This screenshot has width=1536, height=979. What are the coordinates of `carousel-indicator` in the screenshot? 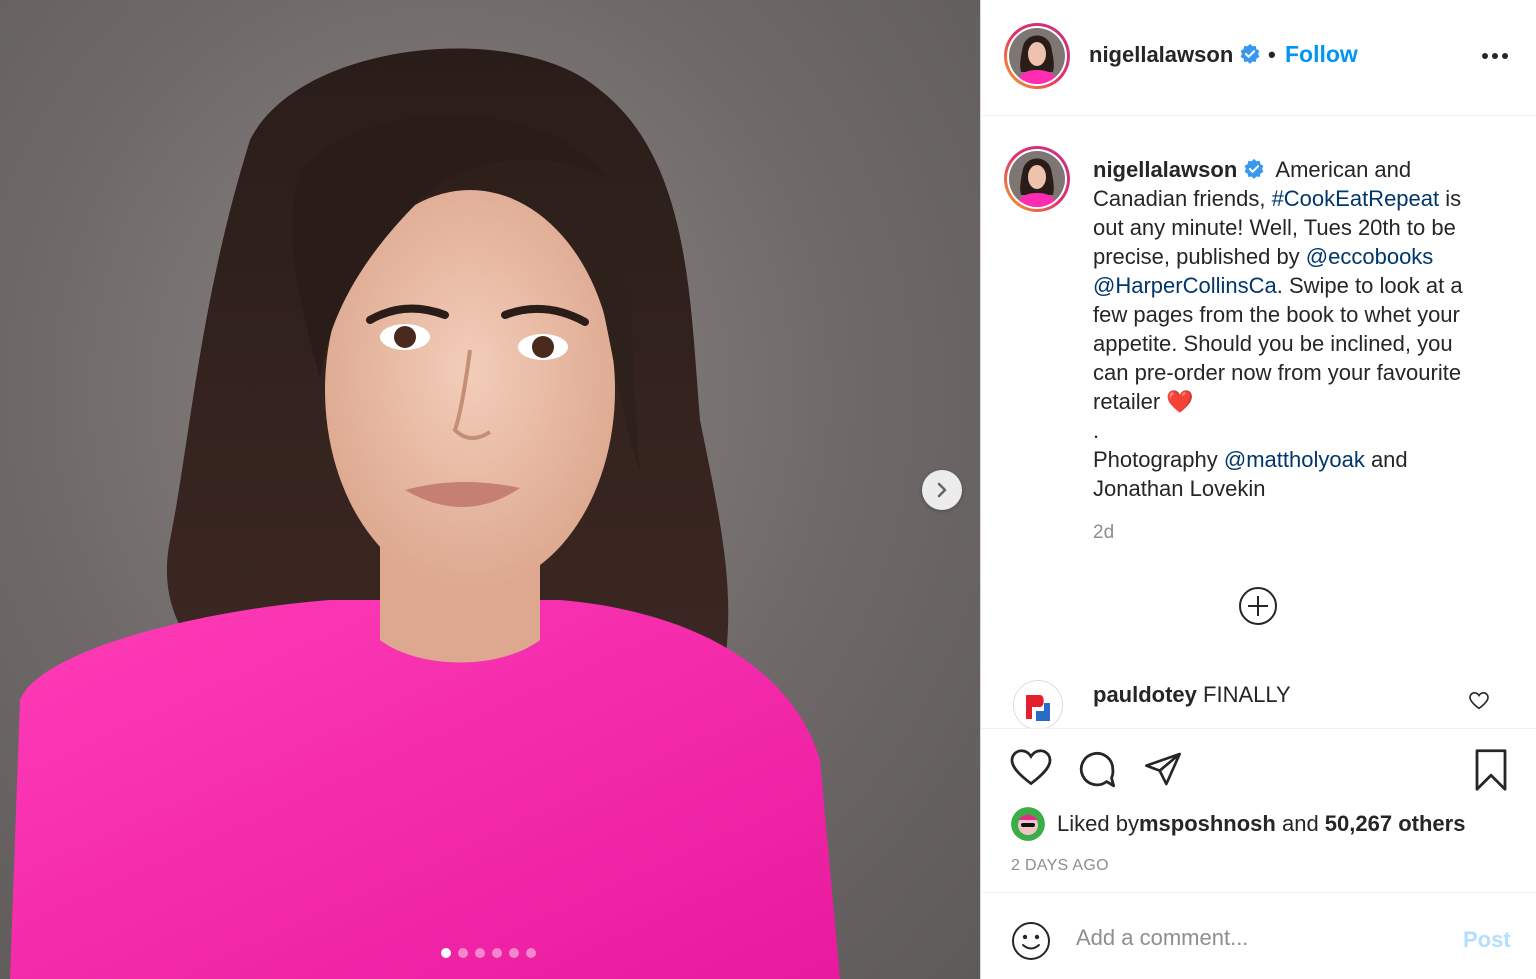 It's located at (488, 953).